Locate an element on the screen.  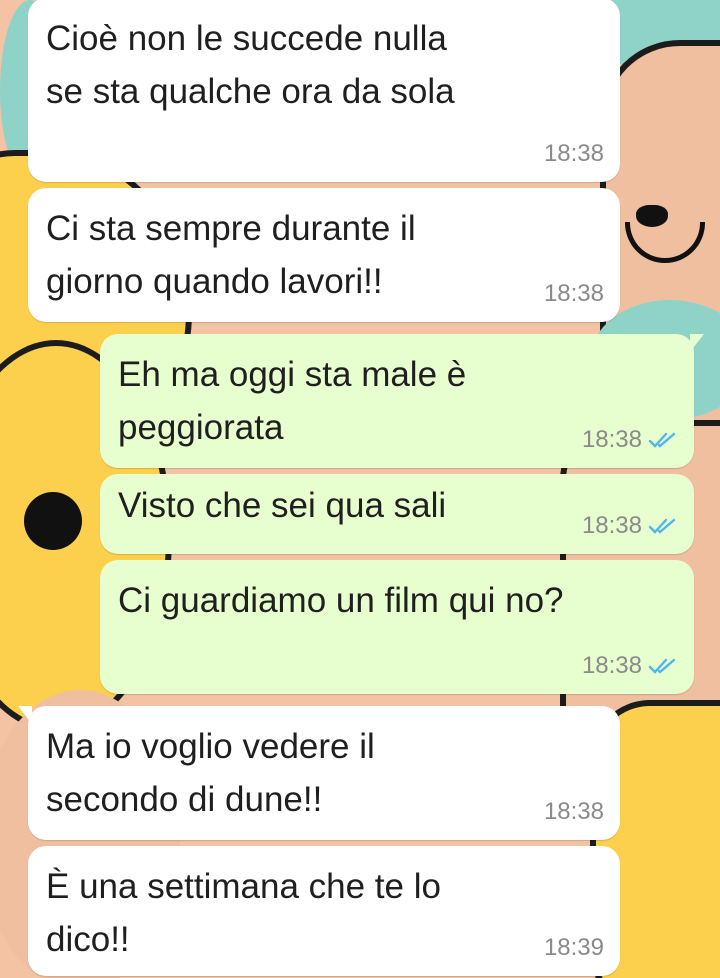
message-time: 18:39 is located at coordinates (573, 947).